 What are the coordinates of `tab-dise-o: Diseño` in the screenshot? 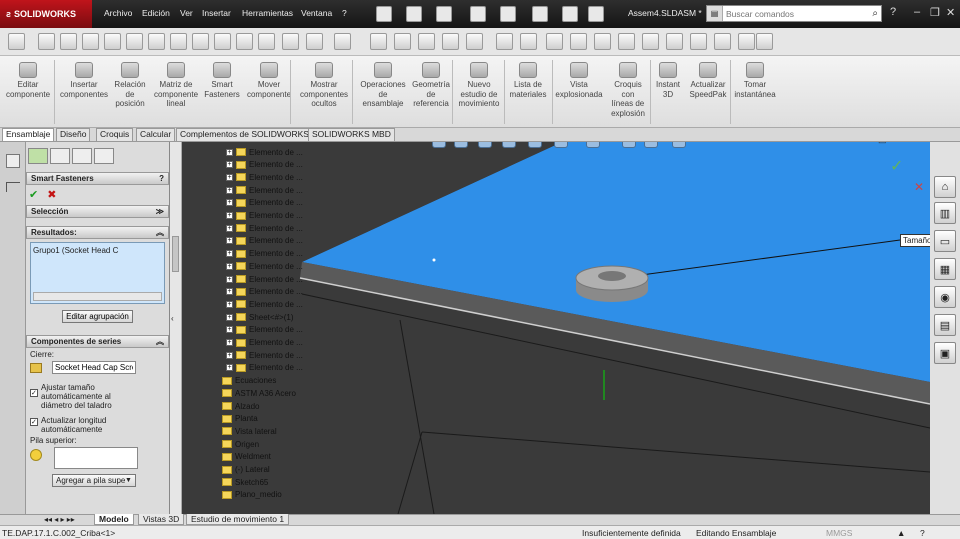 It's located at (73, 134).